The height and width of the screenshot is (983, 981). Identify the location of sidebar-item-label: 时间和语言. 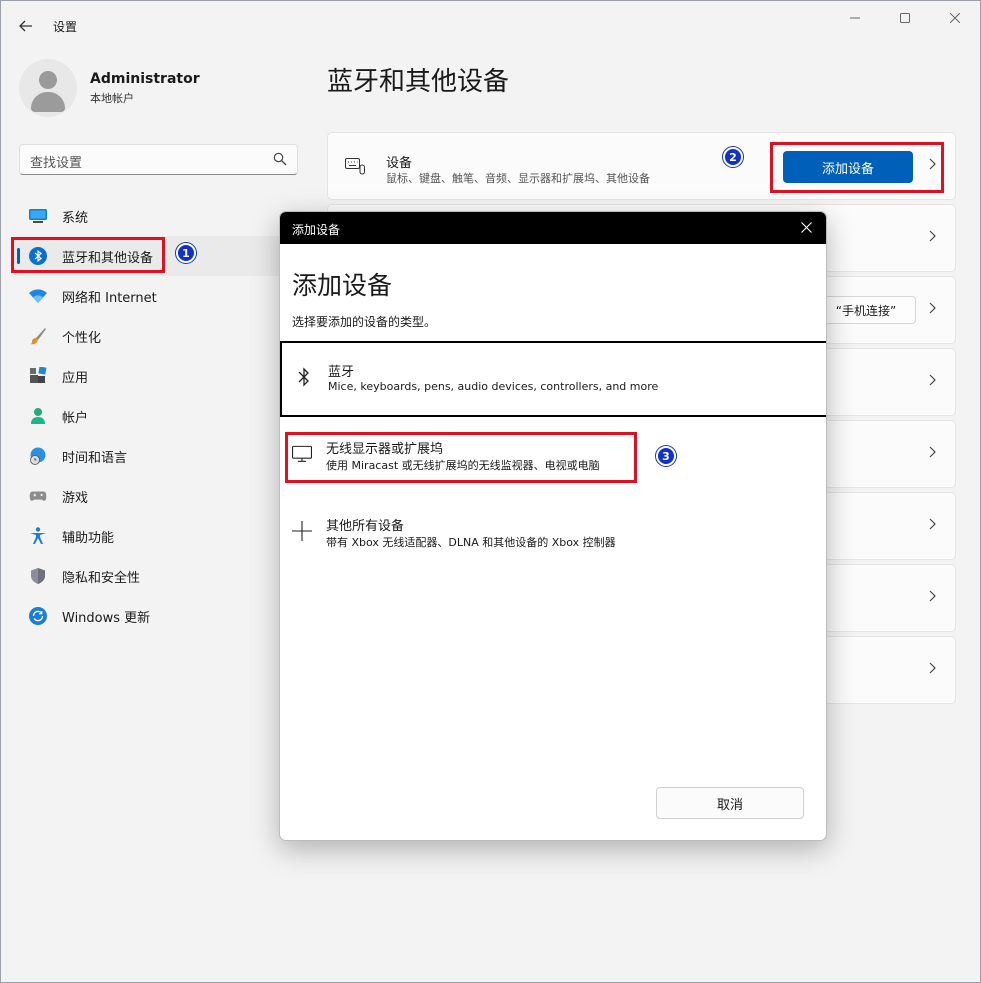
(95, 458).